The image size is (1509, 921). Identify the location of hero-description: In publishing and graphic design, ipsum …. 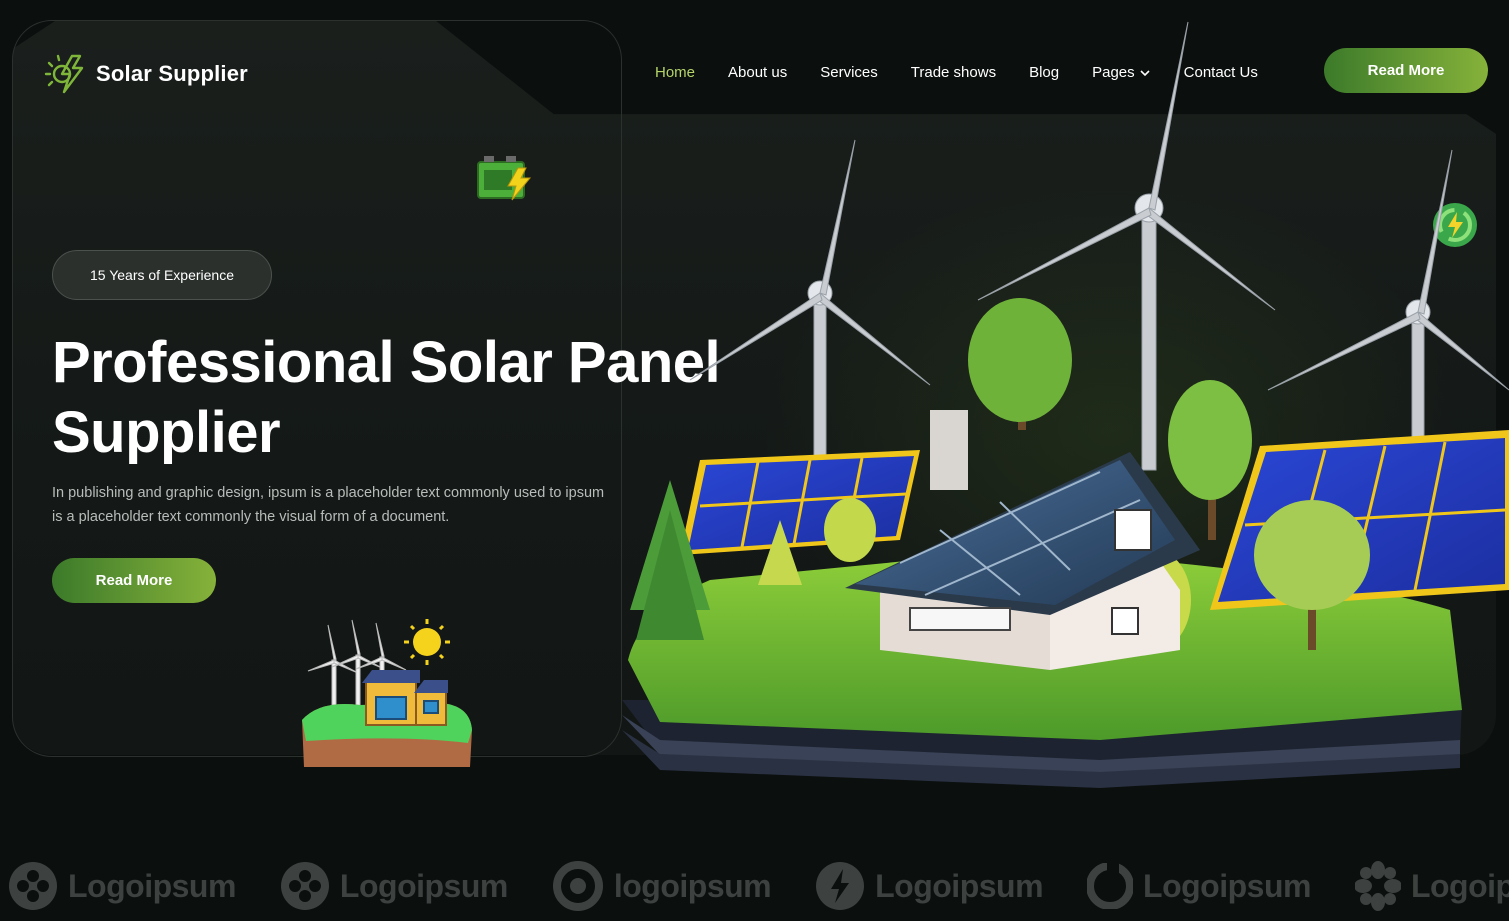
(328, 505).